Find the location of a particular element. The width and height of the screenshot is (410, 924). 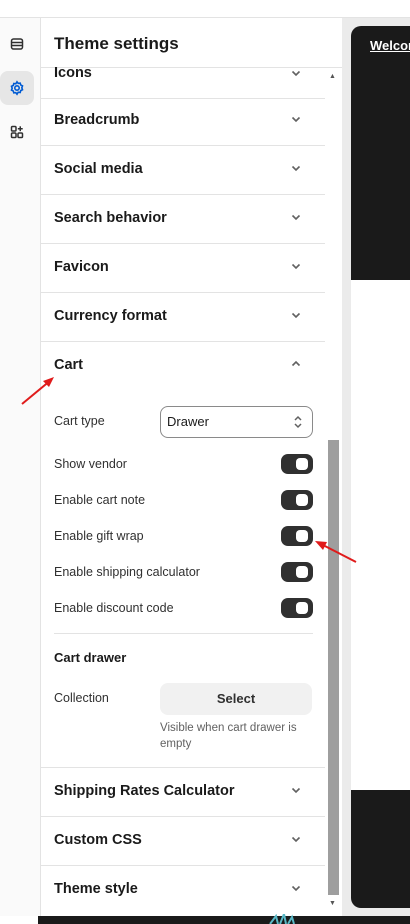

section-label: Favicon is located at coordinates (81, 267).